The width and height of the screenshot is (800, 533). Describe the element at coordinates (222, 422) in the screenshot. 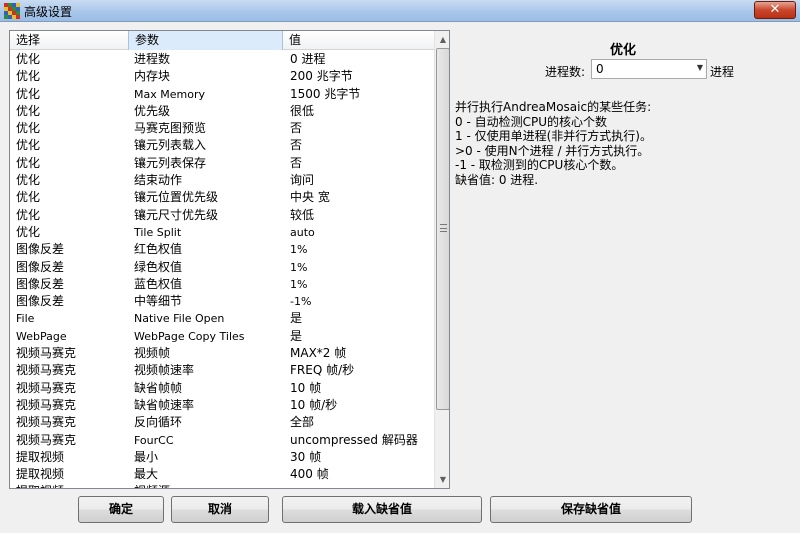

I see `table-row: 视频马赛克 反向循环 全部` at that location.